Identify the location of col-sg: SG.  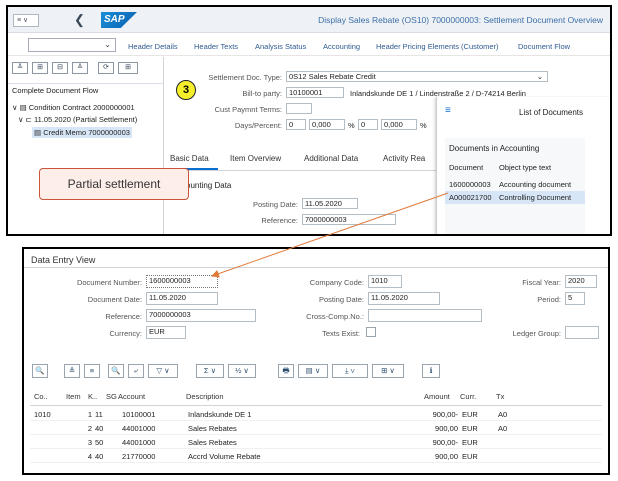
(111, 396).